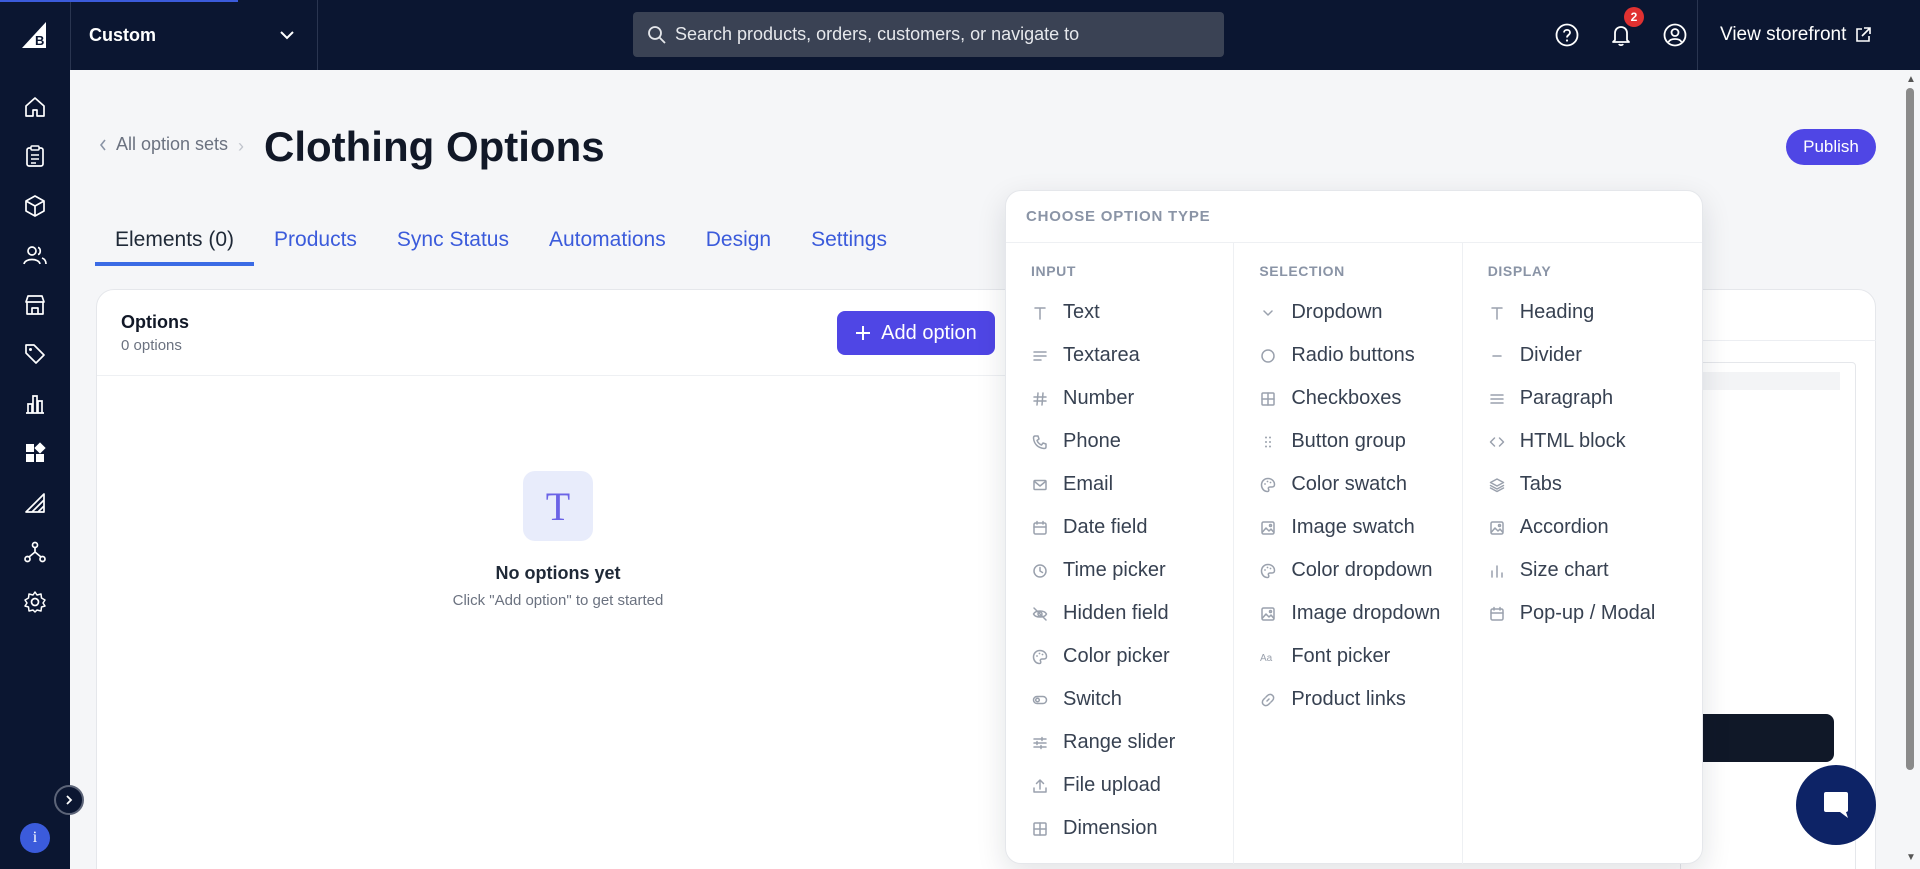 Image resolution: width=1920 pixels, height=869 pixels. Describe the element at coordinates (1582, 484) in the screenshot. I see `option-type-tabs: Tabs` at that location.